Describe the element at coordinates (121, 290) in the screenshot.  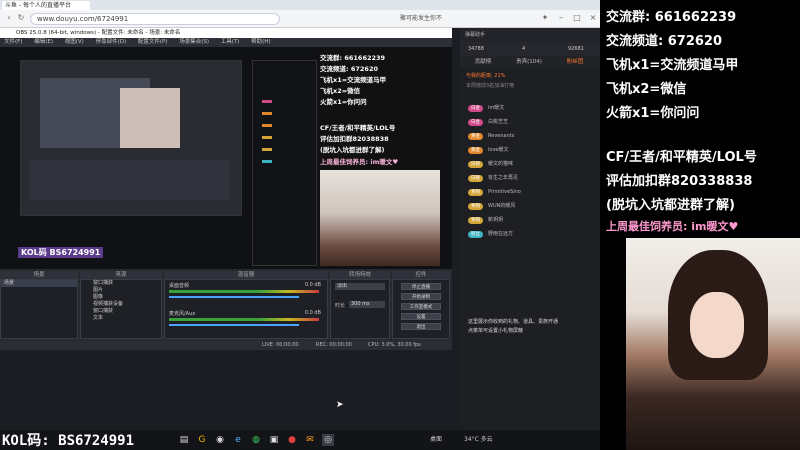
I see `source-item: 图片` at that location.